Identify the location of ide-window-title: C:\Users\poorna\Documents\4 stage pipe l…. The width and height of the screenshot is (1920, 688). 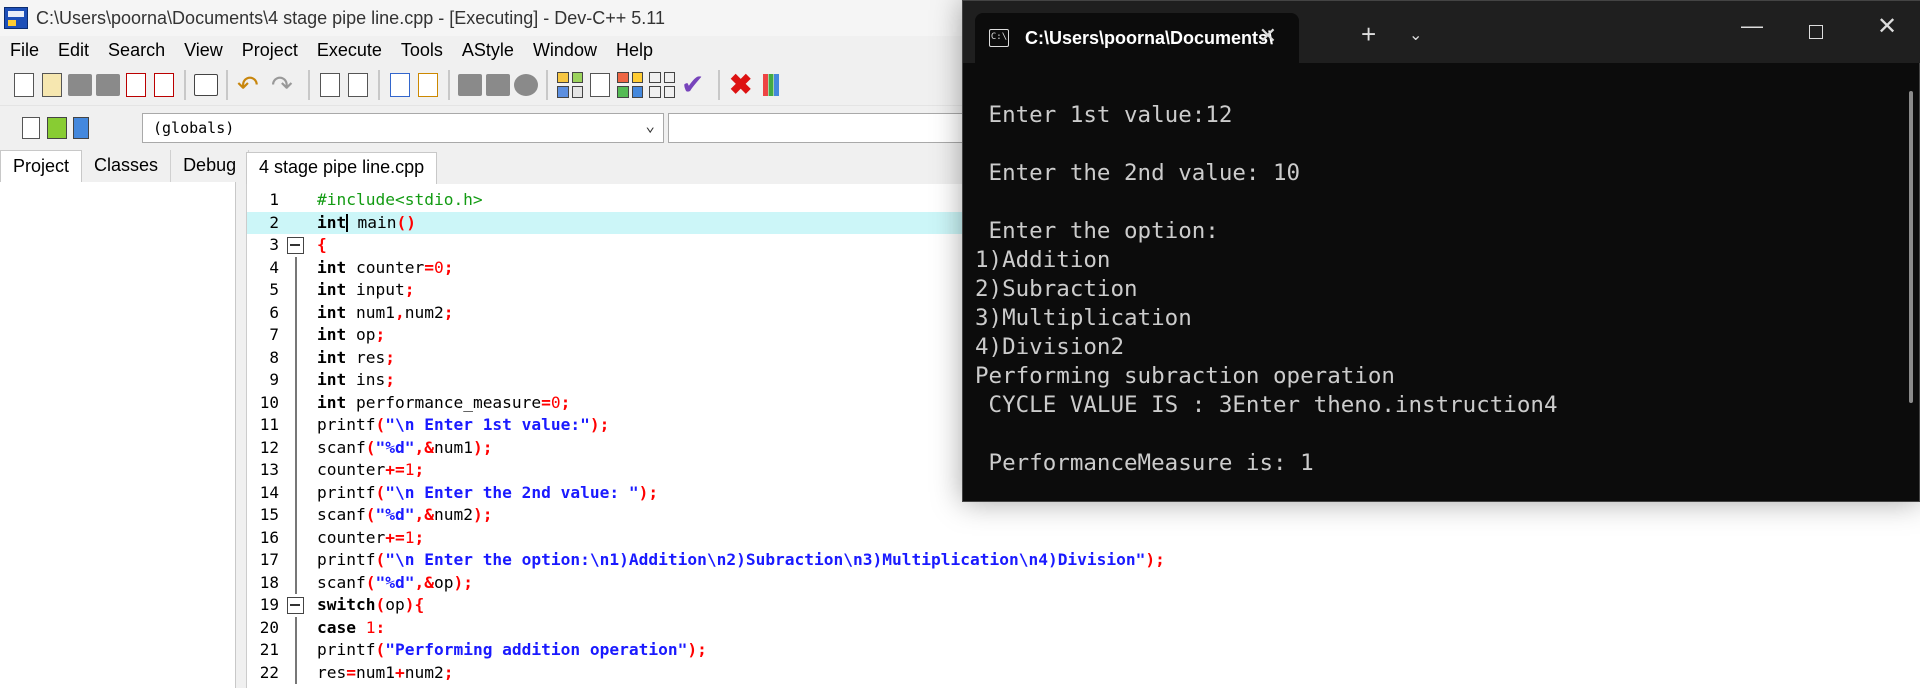
(350, 17).